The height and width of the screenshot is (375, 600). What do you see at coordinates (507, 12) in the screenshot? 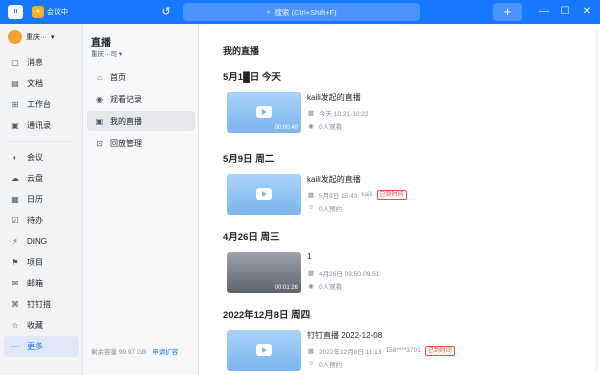
I see `add-button: +` at bounding box center [507, 12].